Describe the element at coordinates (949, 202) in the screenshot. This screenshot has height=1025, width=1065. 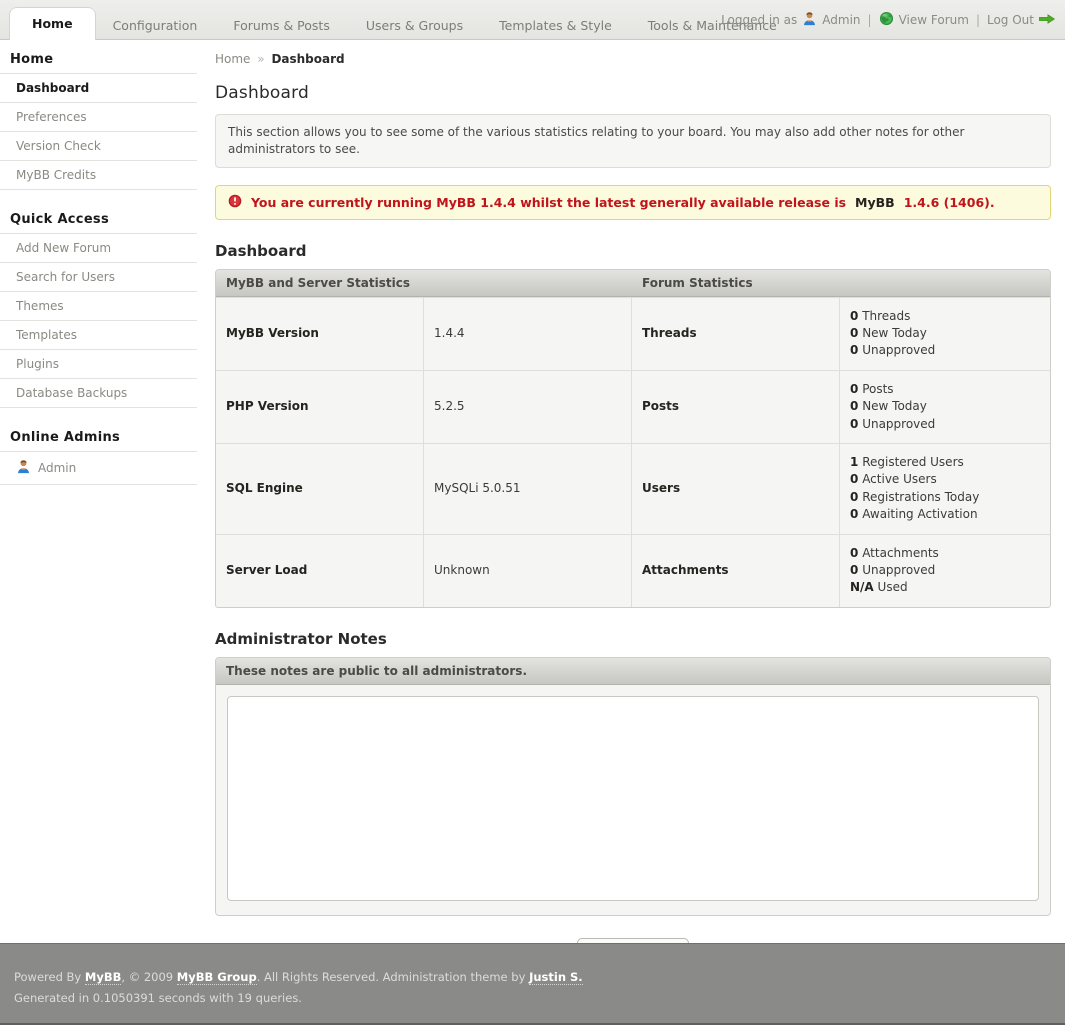
I see `warning-text-version: 1.4.6 (1406).` at that location.